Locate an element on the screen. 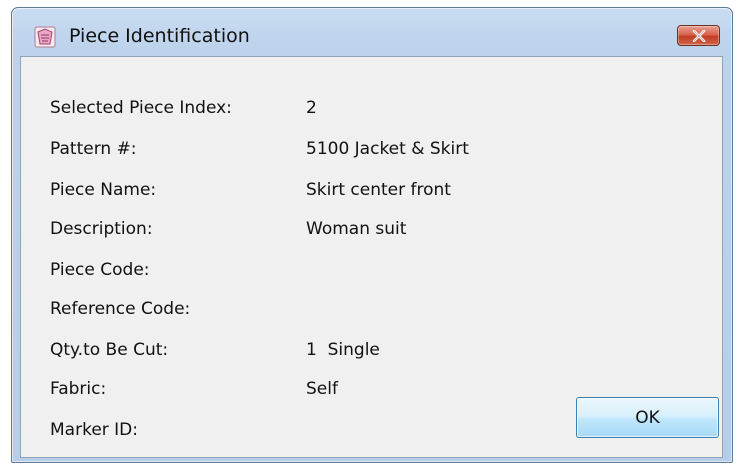 The image size is (737, 466). ok-button: OK is located at coordinates (647, 417).